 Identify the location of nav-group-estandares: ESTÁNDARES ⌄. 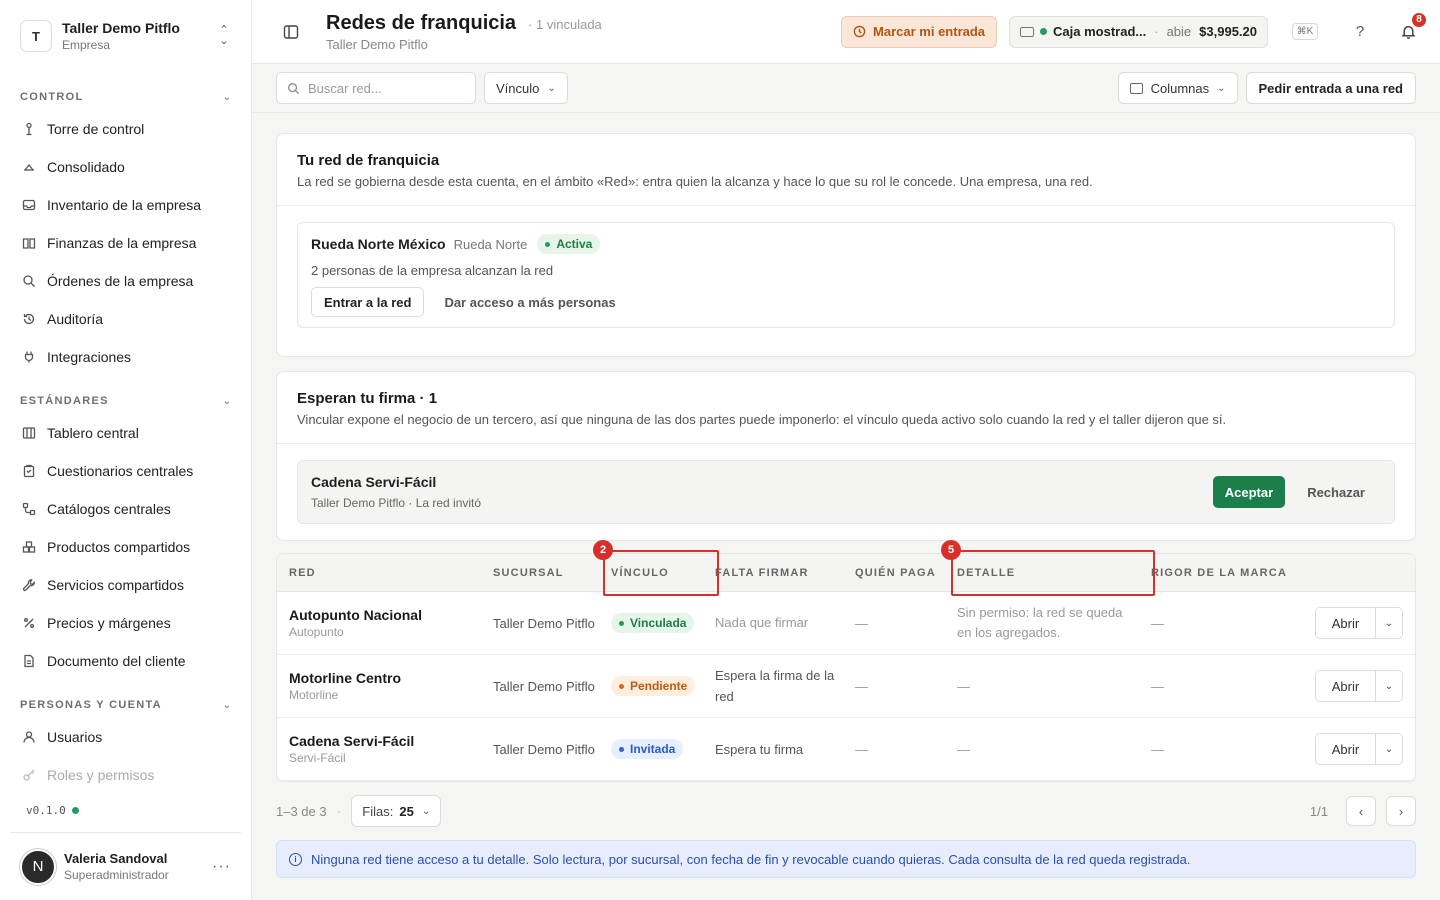
(125, 401).